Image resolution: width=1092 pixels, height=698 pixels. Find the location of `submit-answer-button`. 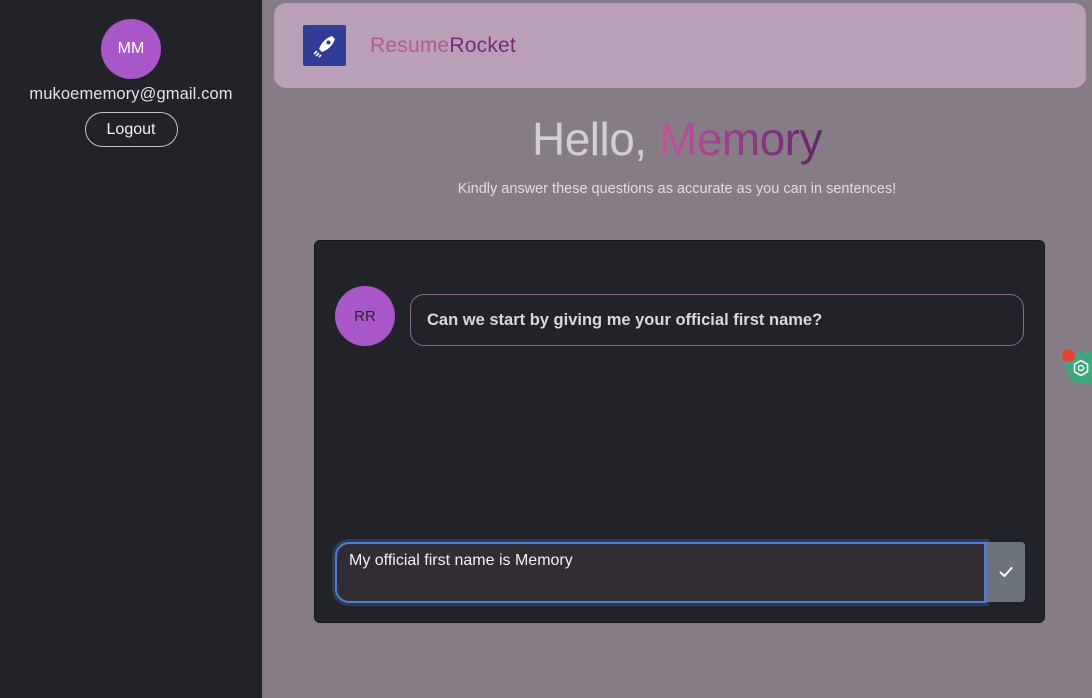

submit-answer-button is located at coordinates (1005, 572).